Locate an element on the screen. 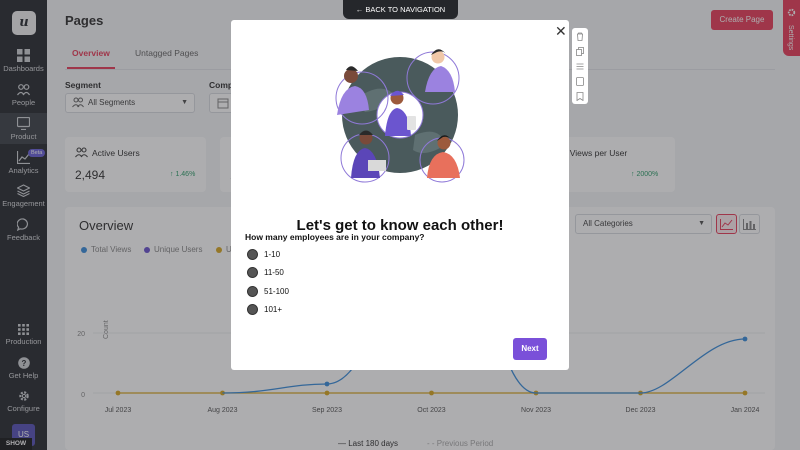  option-label: 1-10 is located at coordinates (272, 254).